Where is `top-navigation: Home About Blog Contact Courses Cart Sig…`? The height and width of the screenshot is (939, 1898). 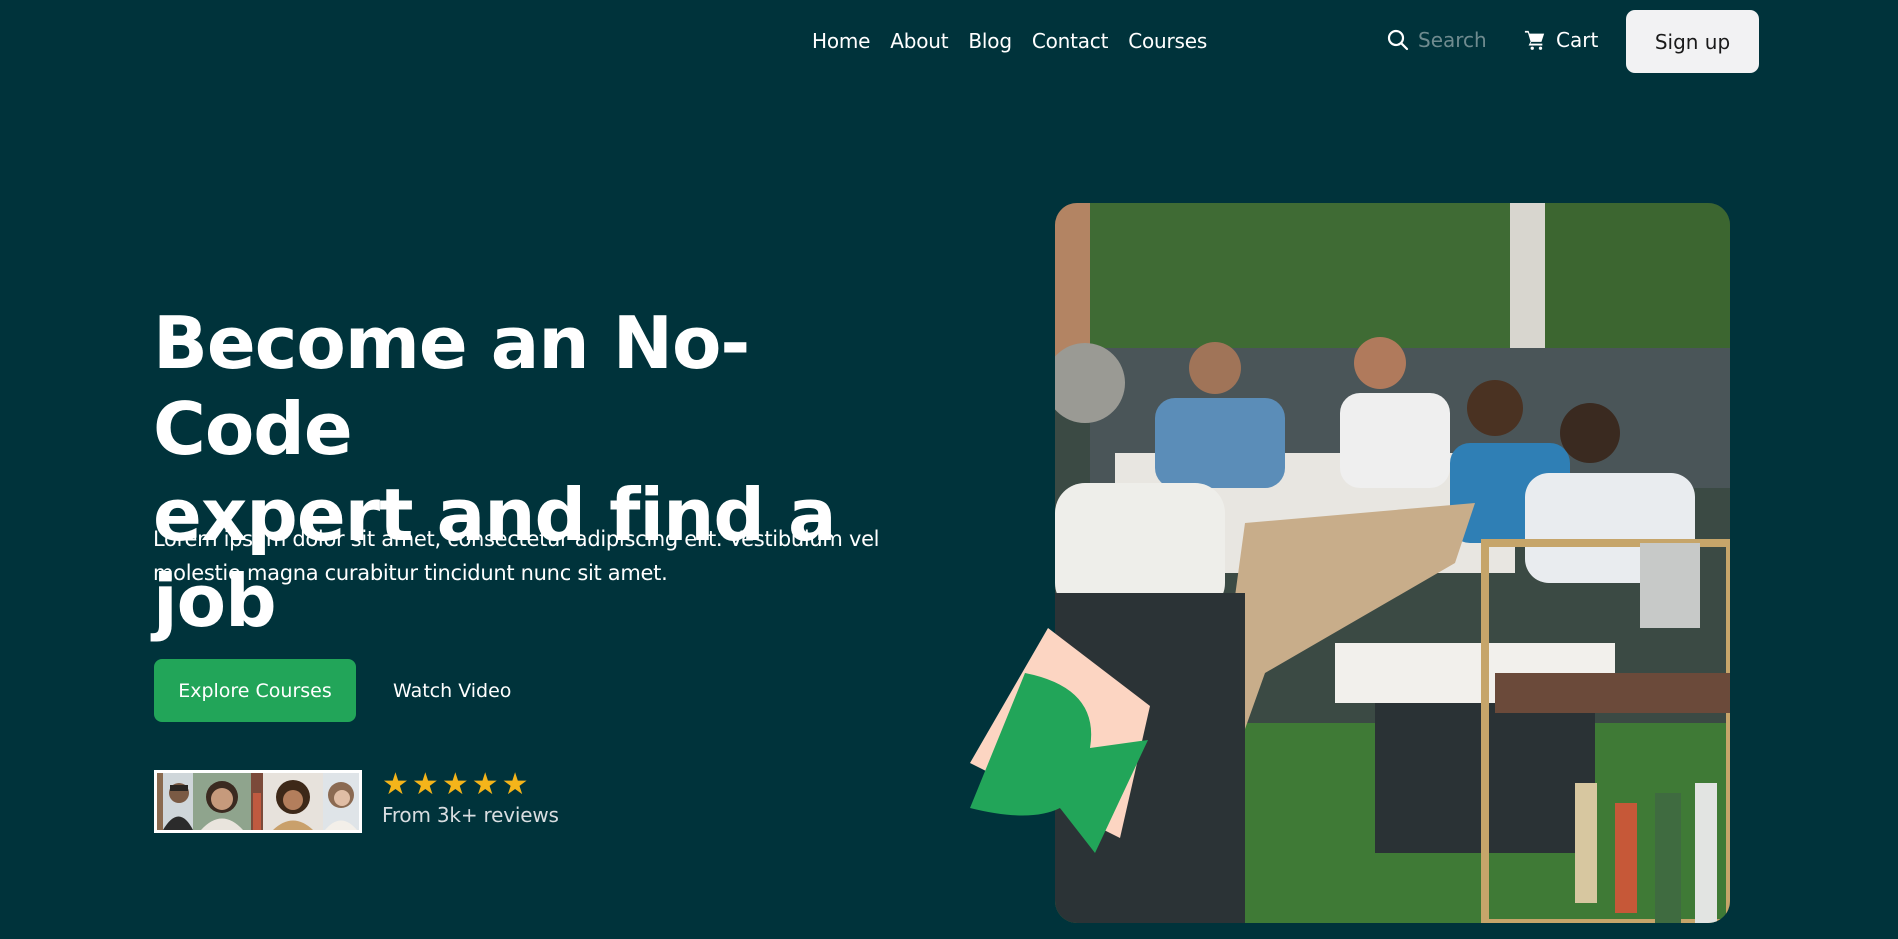 top-navigation: Home About Blog Contact Courses Cart Sig… is located at coordinates (949, 42).